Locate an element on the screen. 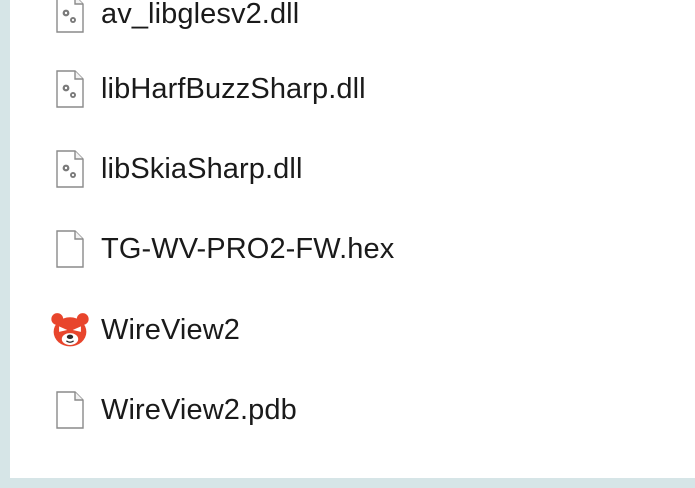 The image size is (695, 488). file-item-libharfbuzzsharp: libHarfBuzzSharp.dll is located at coordinates (352, 89).